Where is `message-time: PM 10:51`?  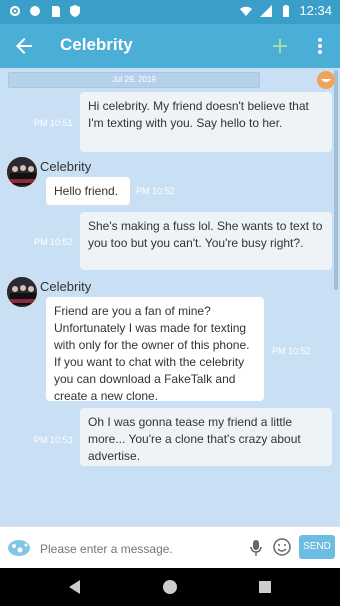 message-time: PM 10:51 is located at coordinates (53, 123).